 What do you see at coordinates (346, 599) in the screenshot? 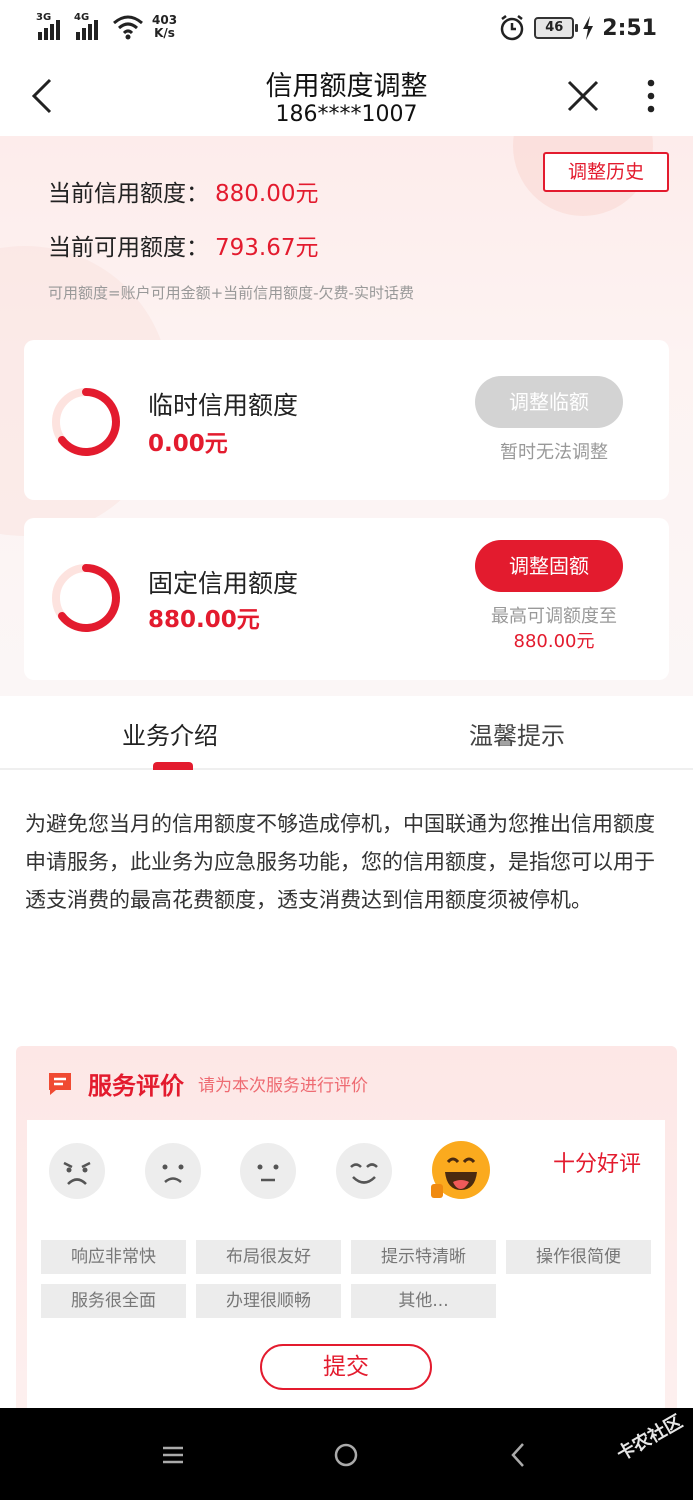
I see `fixed-credit-card: 固定信用额度 880.00元 调整固额 最高可调额度至 880.00元` at bounding box center [346, 599].